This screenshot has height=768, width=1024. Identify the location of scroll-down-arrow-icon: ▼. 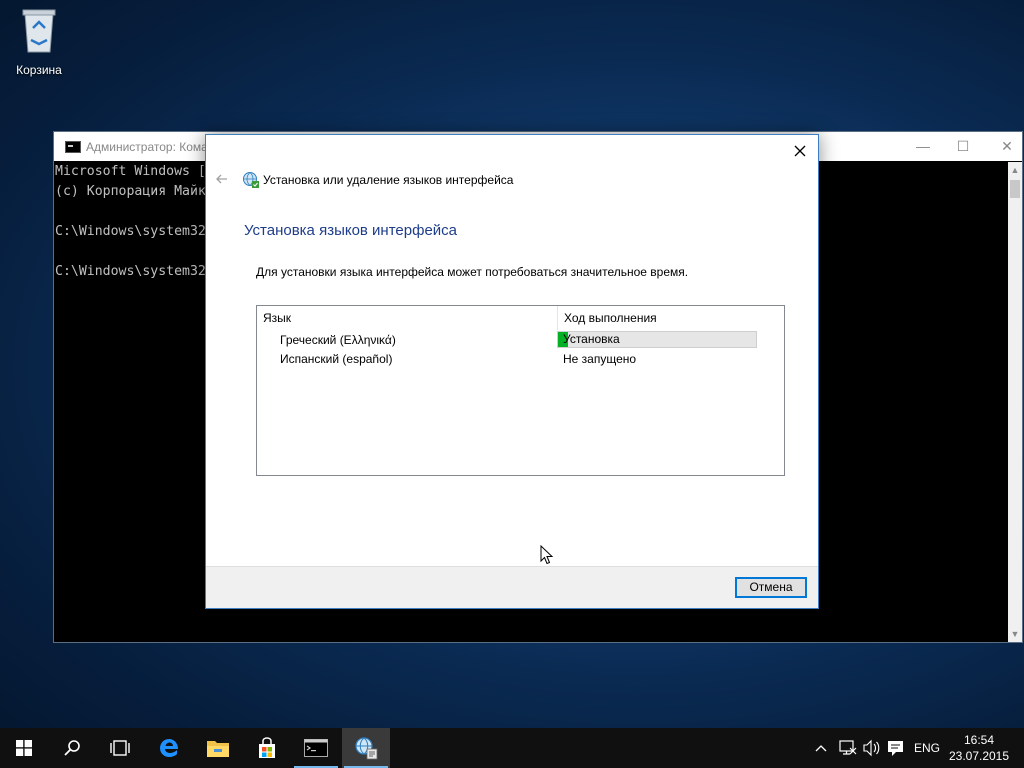
(1015, 634).